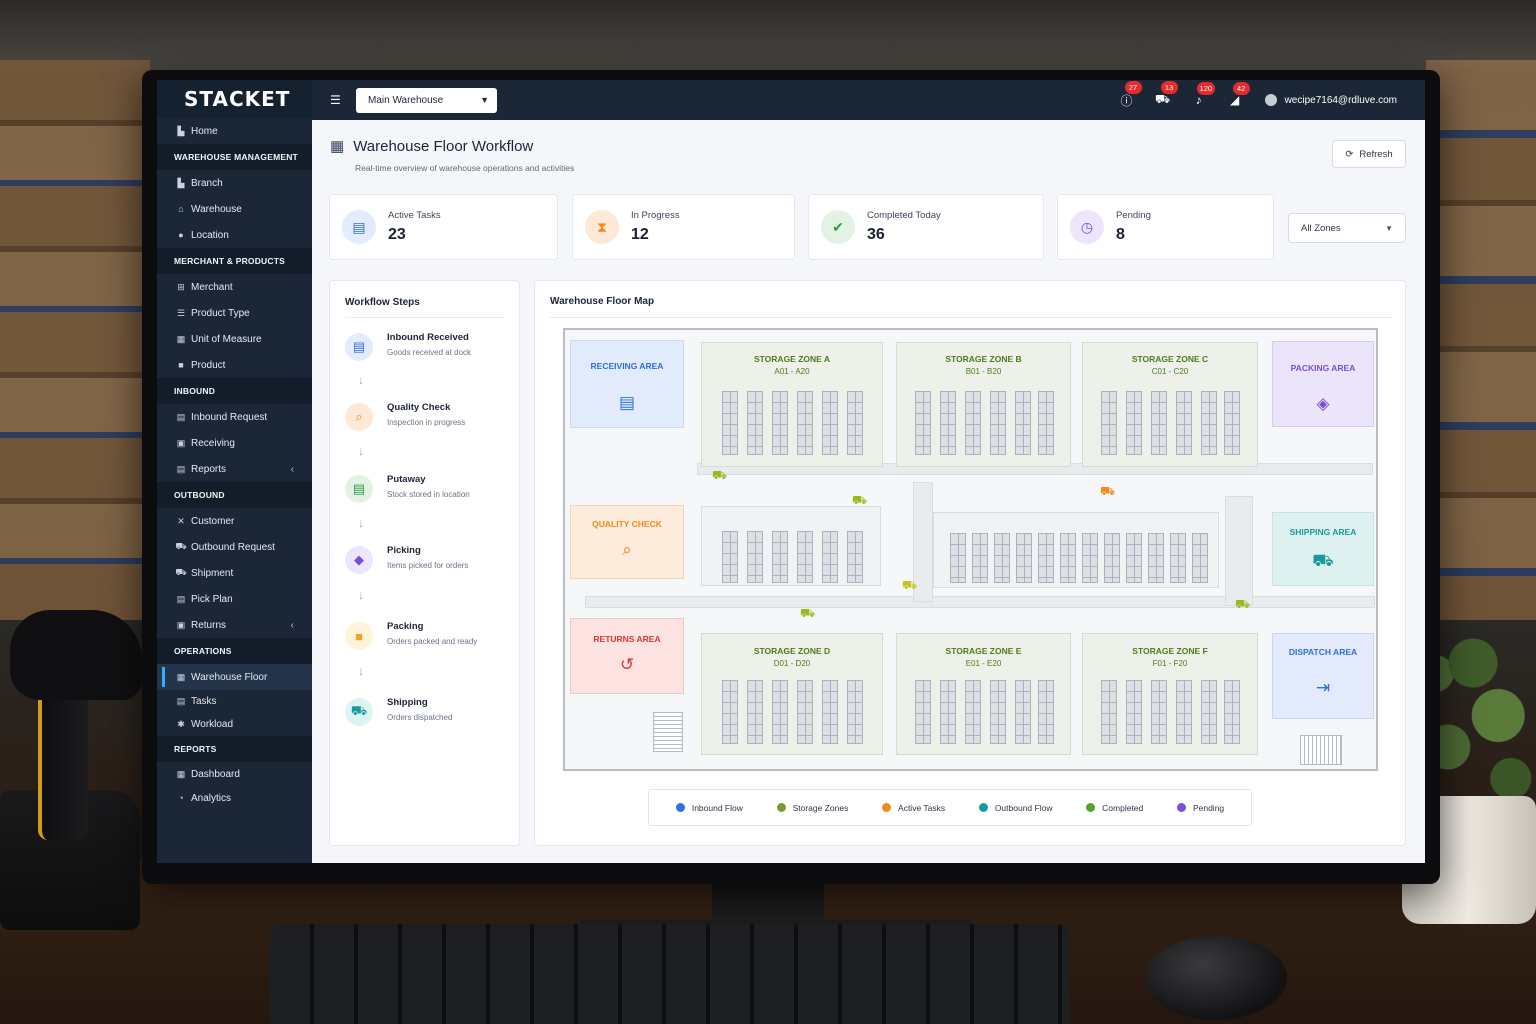  I want to click on sidebar-item-product-type: ☰ Product Type, so click(234, 313).